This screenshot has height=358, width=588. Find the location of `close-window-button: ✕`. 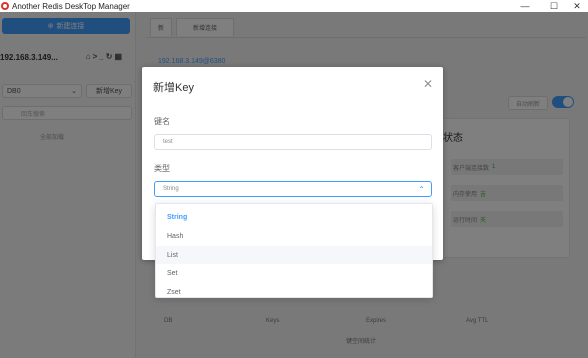

close-window-button: ✕ is located at coordinates (575, 6).